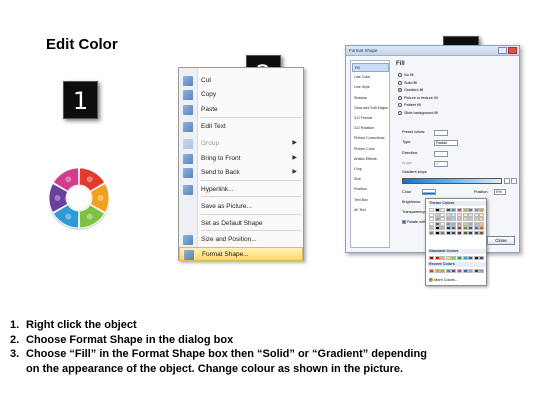 This screenshot has height=420, width=560. I want to click on nav-item-text-box: Text Box, so click(370, 200).